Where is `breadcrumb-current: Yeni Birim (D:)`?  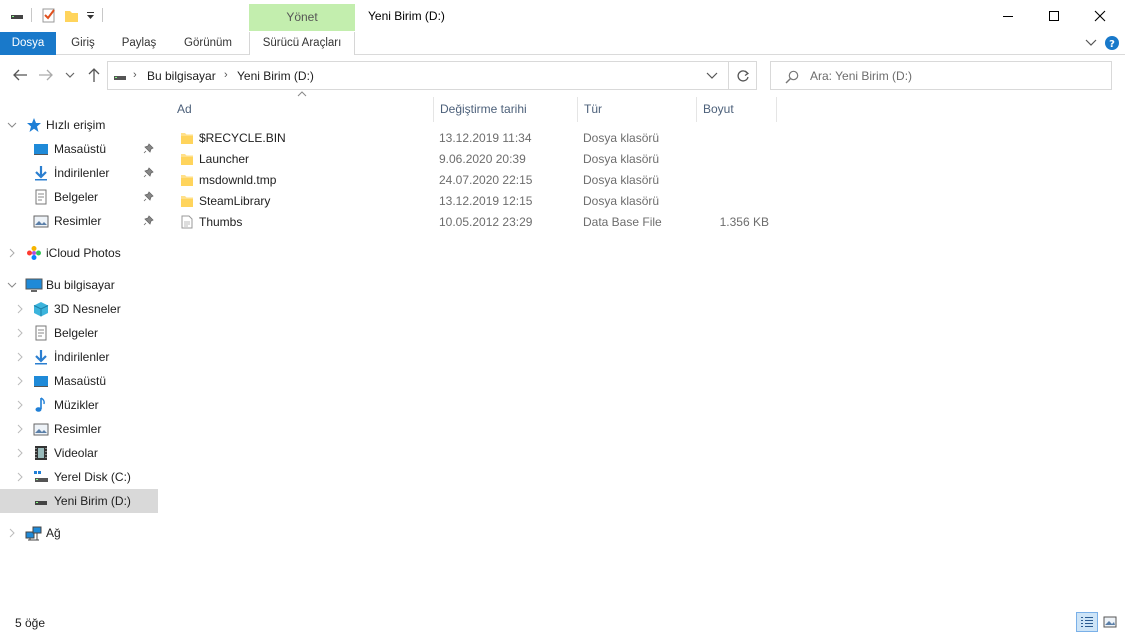 breadcrumb-current: Yeni Birim (D:) is located at coordinates (275, 76).